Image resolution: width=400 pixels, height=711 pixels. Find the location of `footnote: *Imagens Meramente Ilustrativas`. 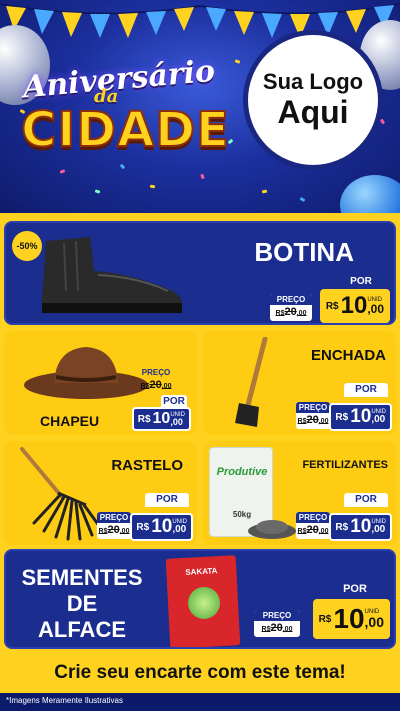

footnote: *Imagens Meramente Ilustrativas is located at coordinates (64, 700).